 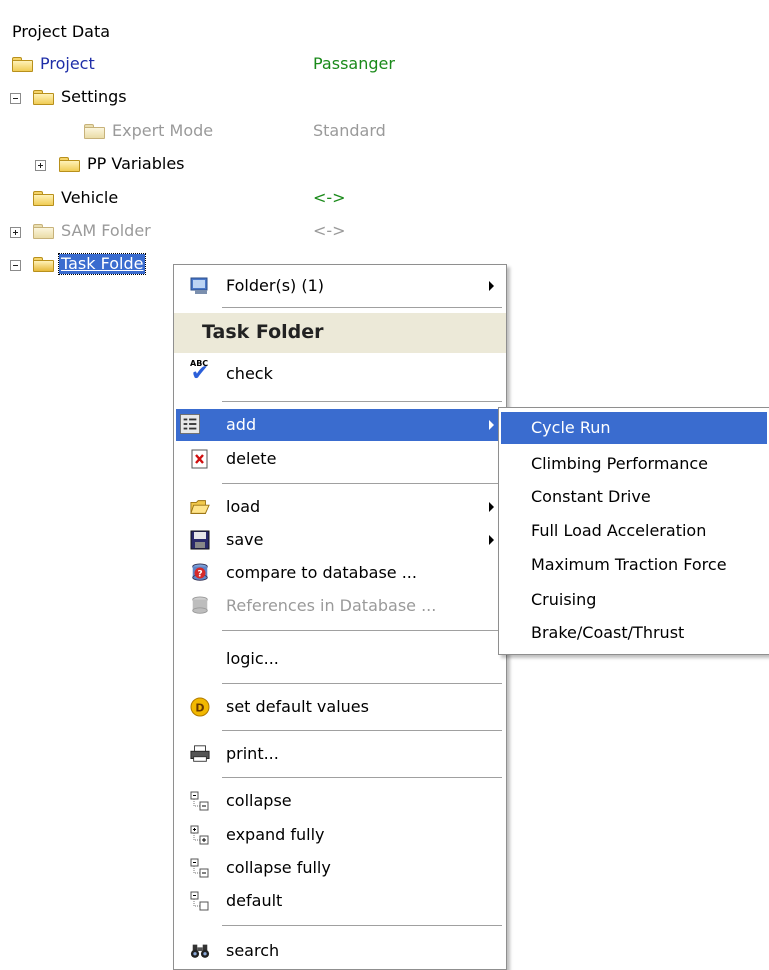 What do you see at coordinates (340, 835) in the screenshot?
I see `menu-item-expand-fully: expand fully` at bounding box center [340, 835].